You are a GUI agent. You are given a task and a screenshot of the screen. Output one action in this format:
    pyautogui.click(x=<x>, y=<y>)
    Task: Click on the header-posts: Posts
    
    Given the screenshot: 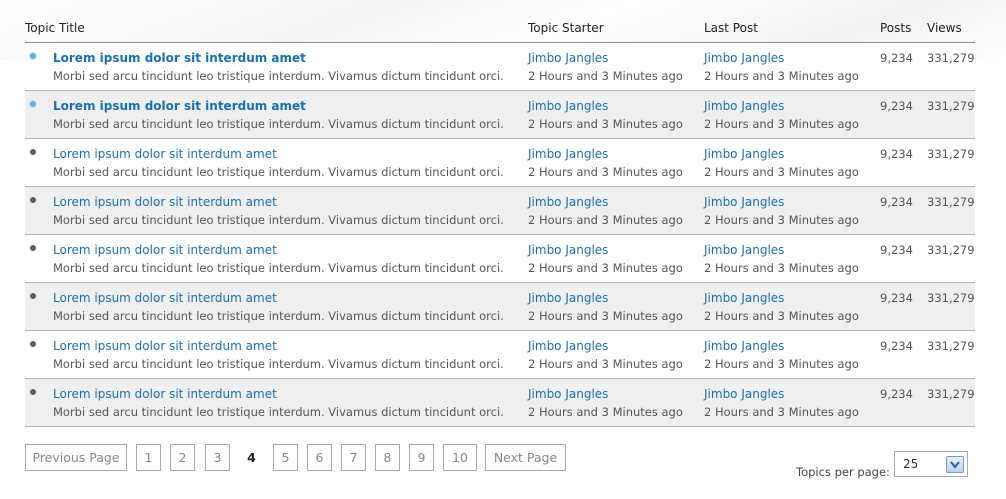 What is the action you would take?
    pyautogui.click(x=896, y=28)
    